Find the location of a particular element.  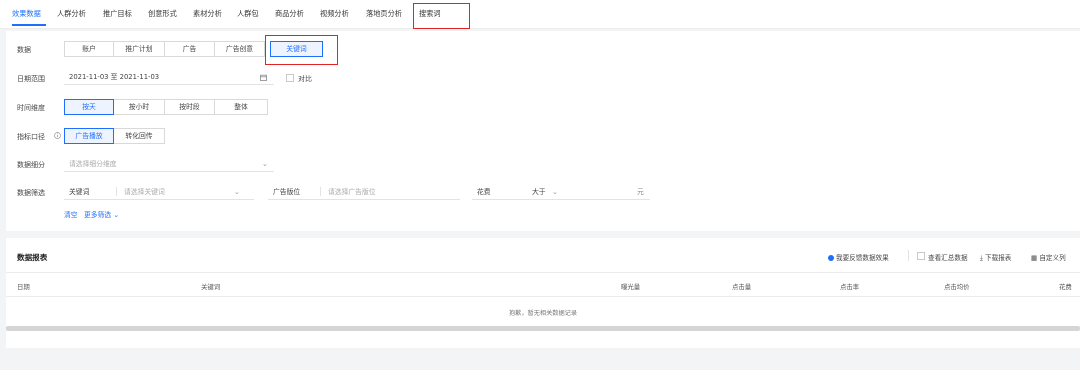

placement-filter-select: 广告版位 请选择广告版位 is located at coordinates (364, 192).